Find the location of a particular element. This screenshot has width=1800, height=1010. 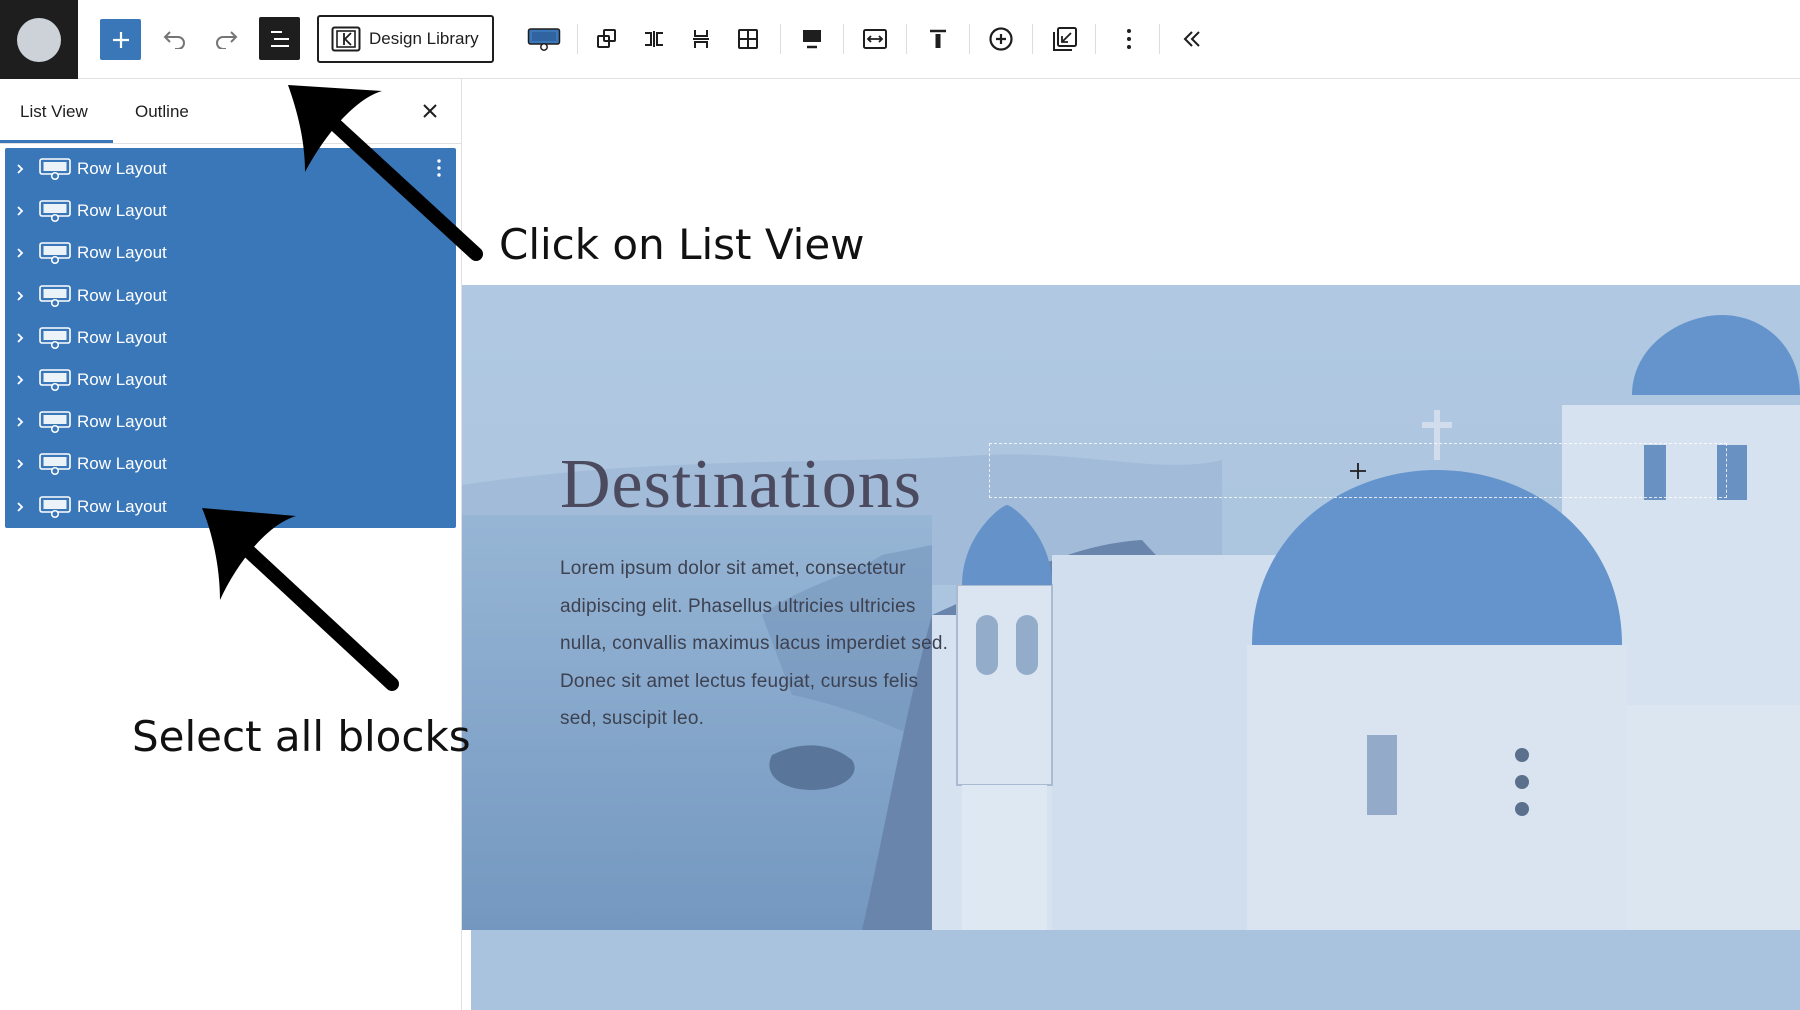

site-icon is located at coordinates (39, 39).